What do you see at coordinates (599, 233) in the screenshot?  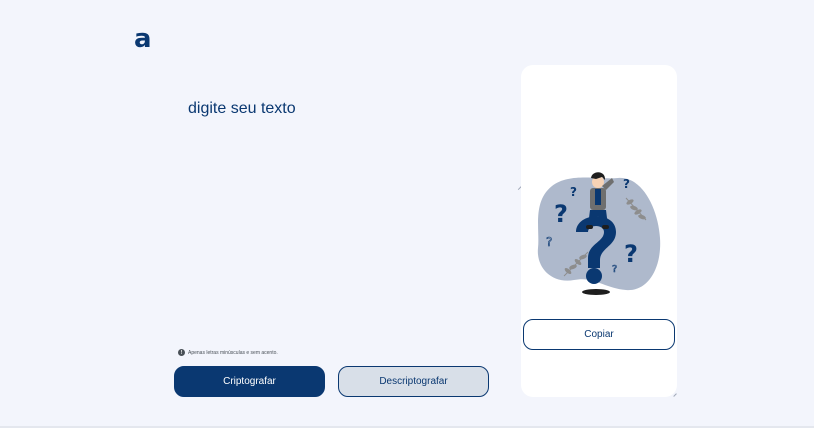 I see `person-on-question-mark-illustration: ? ? ? ? ? ?` at bounding box center [599, 233].